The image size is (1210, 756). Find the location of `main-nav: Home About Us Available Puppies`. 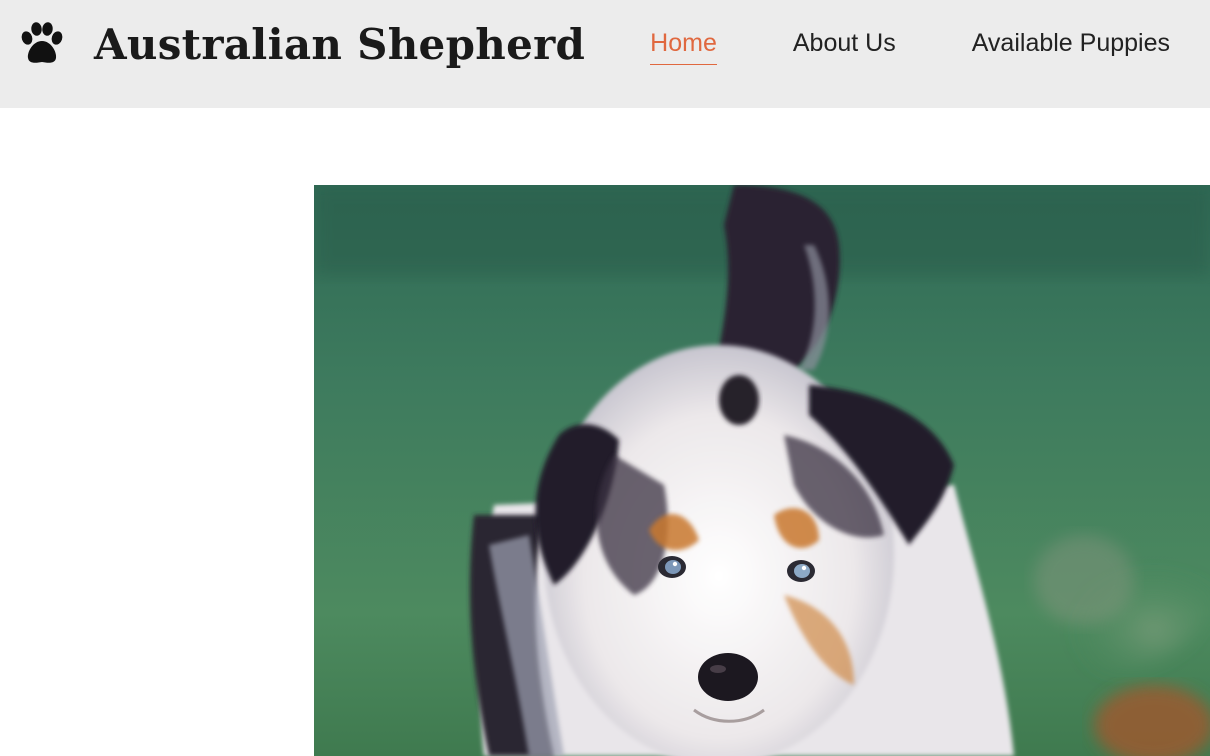

main-nav: Home About Us Available Puppies is located at coordinates (910, 45).